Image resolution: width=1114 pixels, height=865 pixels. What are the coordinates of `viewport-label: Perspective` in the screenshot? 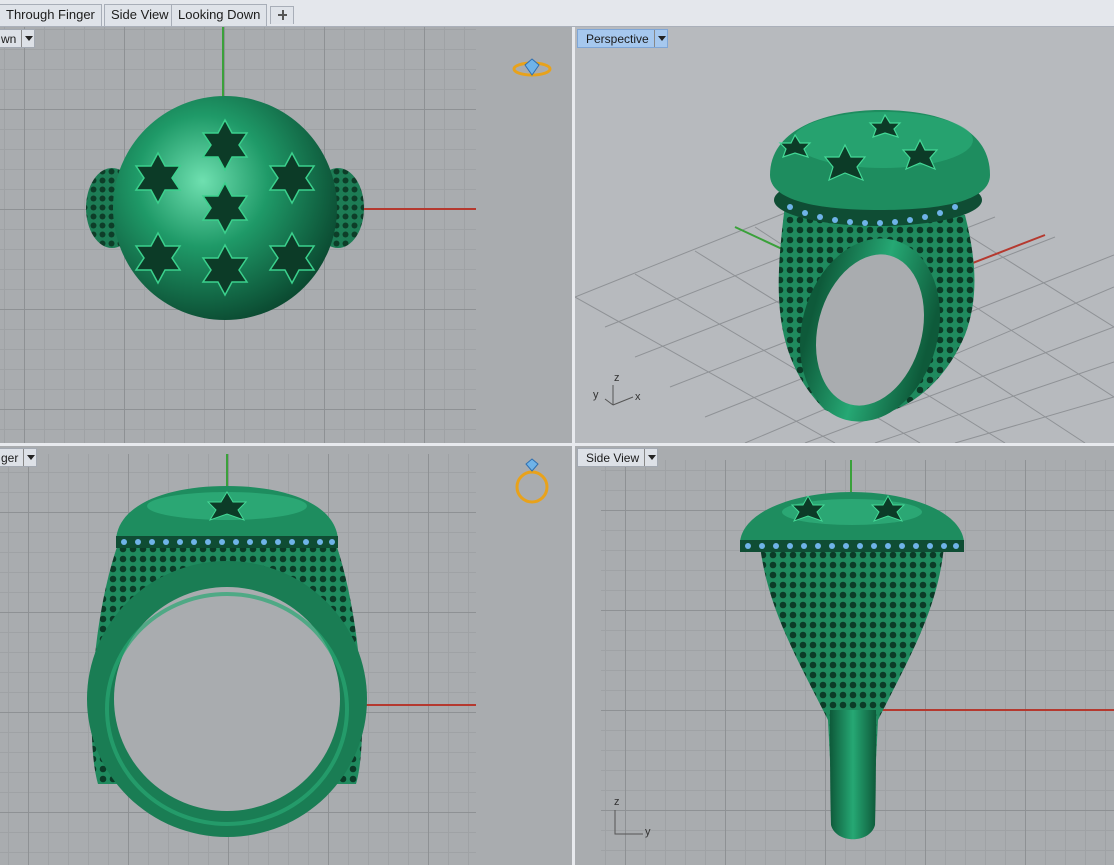 It's located at (622, 38).